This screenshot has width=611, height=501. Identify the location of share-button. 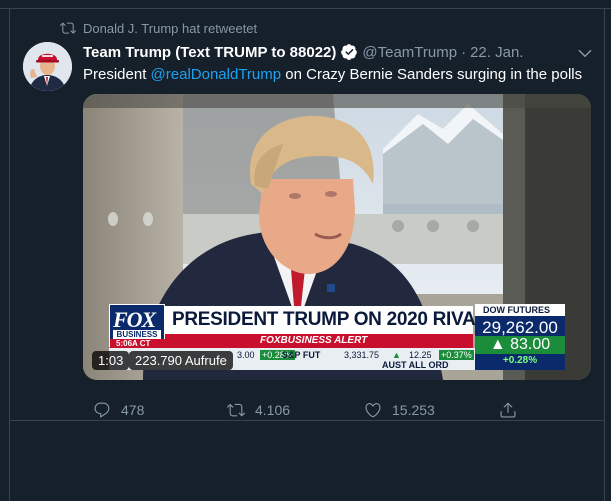
(513, 410).